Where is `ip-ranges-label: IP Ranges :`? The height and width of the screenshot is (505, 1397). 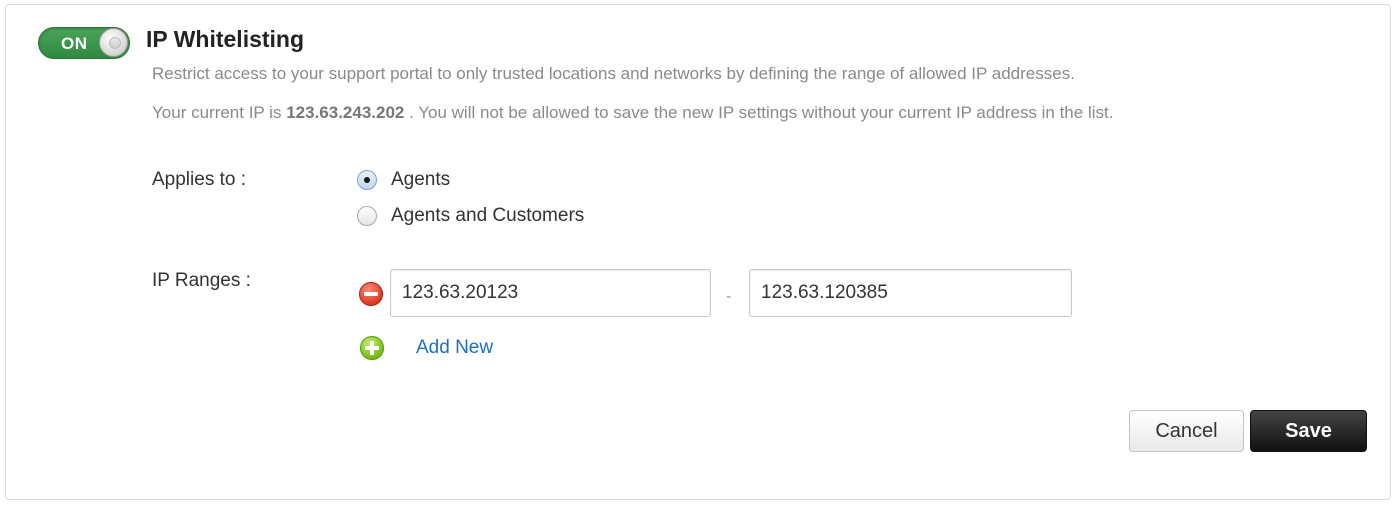
ip-ranges-label: IP Ranges : is located at coordinates (201, 280).